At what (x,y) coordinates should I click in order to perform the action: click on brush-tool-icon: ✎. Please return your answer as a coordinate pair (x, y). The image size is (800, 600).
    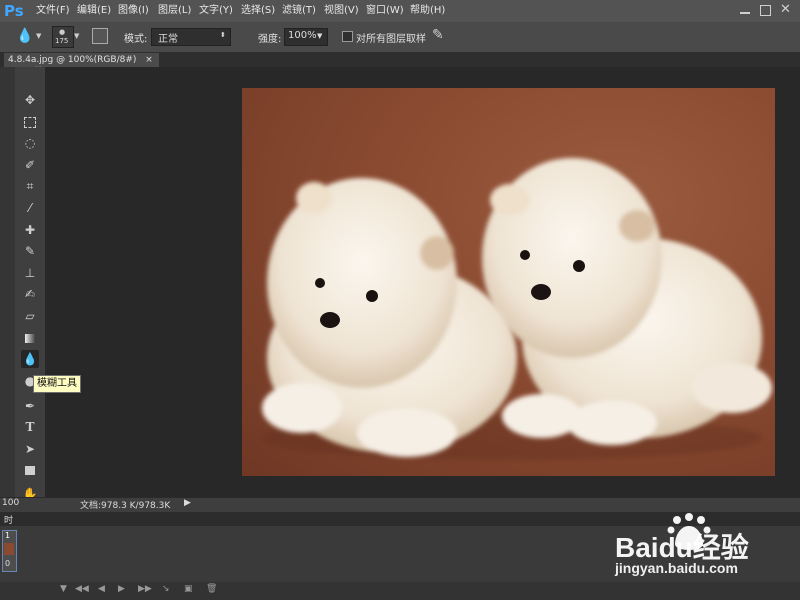
    Looking at the image, I should click on (30, 251).